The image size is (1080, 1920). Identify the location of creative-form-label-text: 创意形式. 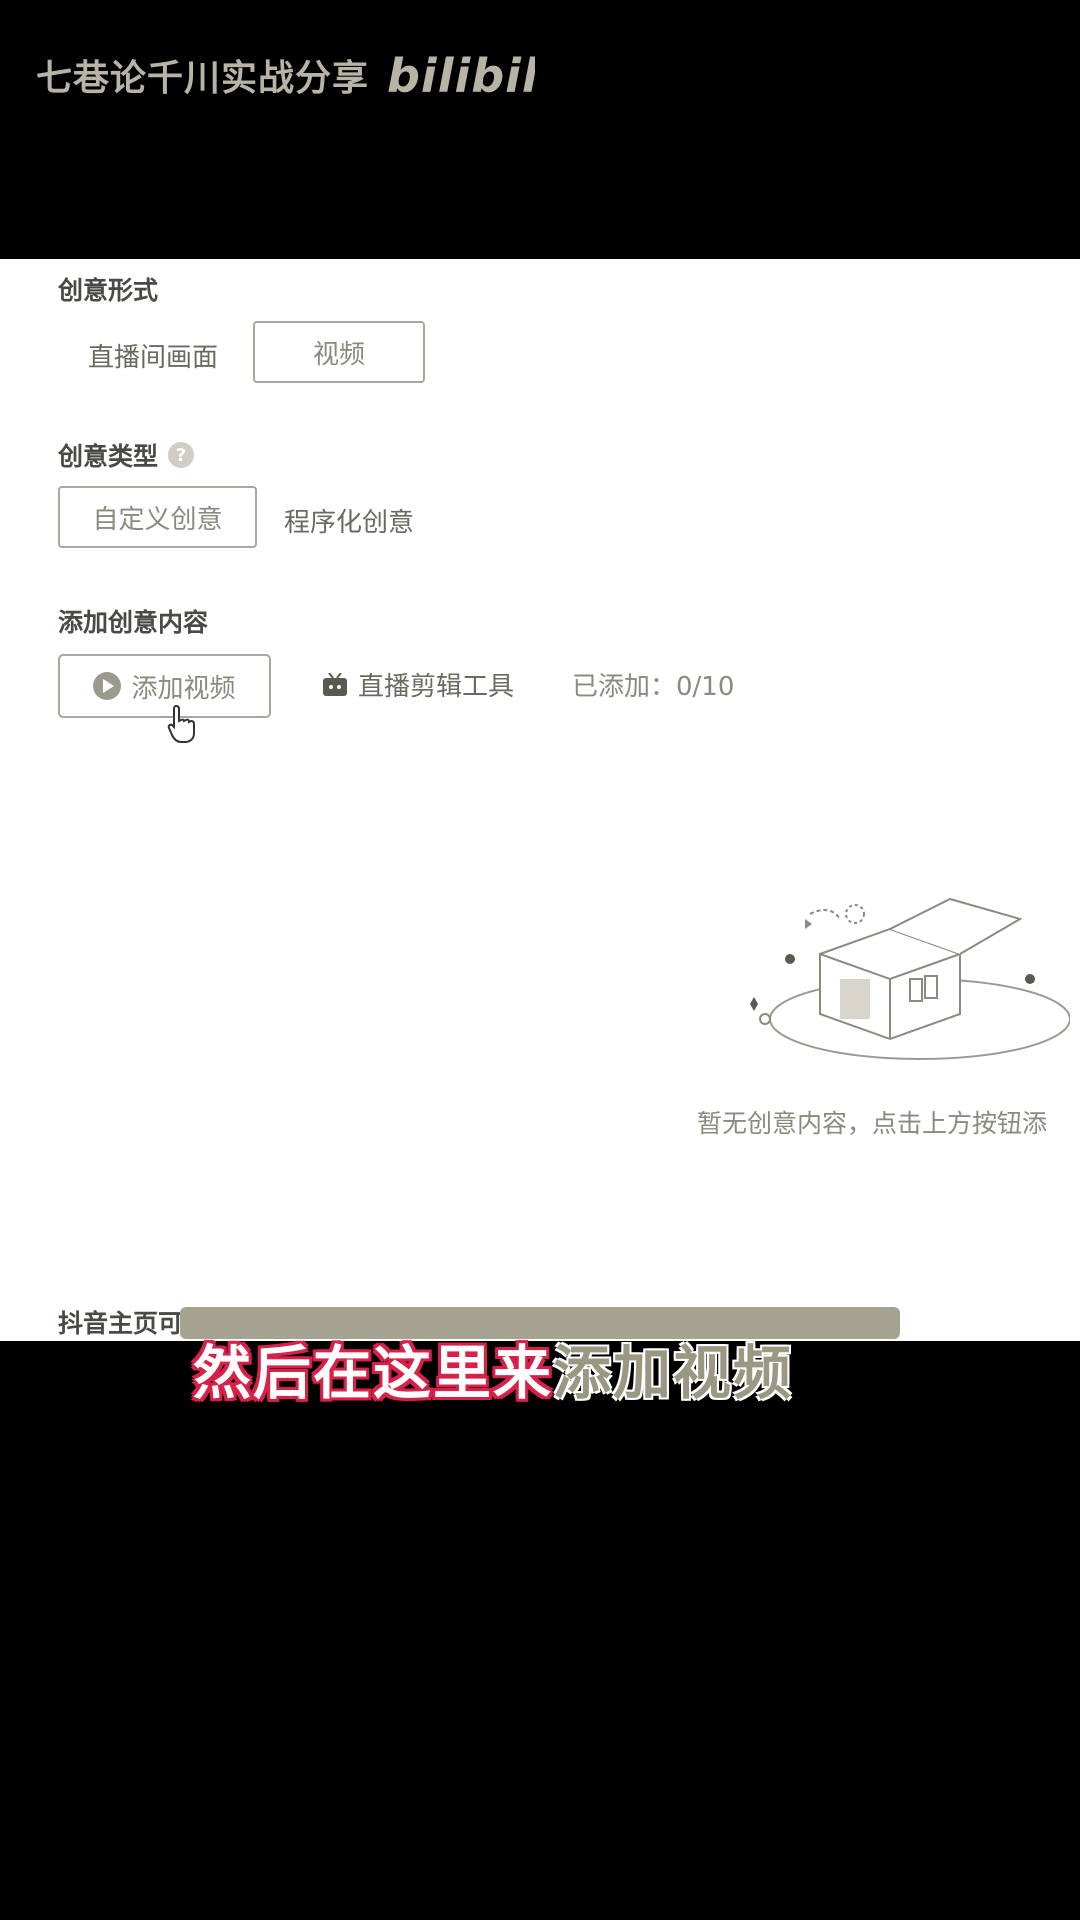
(108, 290).